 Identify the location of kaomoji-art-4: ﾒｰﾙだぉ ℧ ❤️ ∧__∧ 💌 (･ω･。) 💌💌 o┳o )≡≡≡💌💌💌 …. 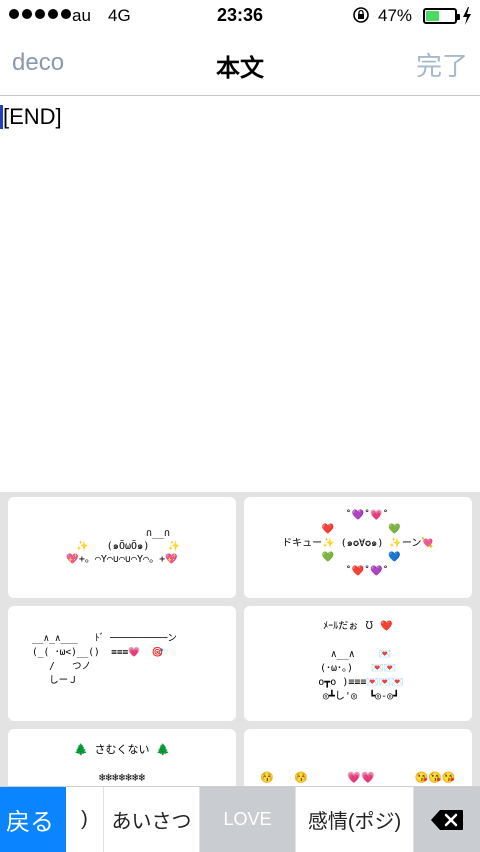
(361, 661).